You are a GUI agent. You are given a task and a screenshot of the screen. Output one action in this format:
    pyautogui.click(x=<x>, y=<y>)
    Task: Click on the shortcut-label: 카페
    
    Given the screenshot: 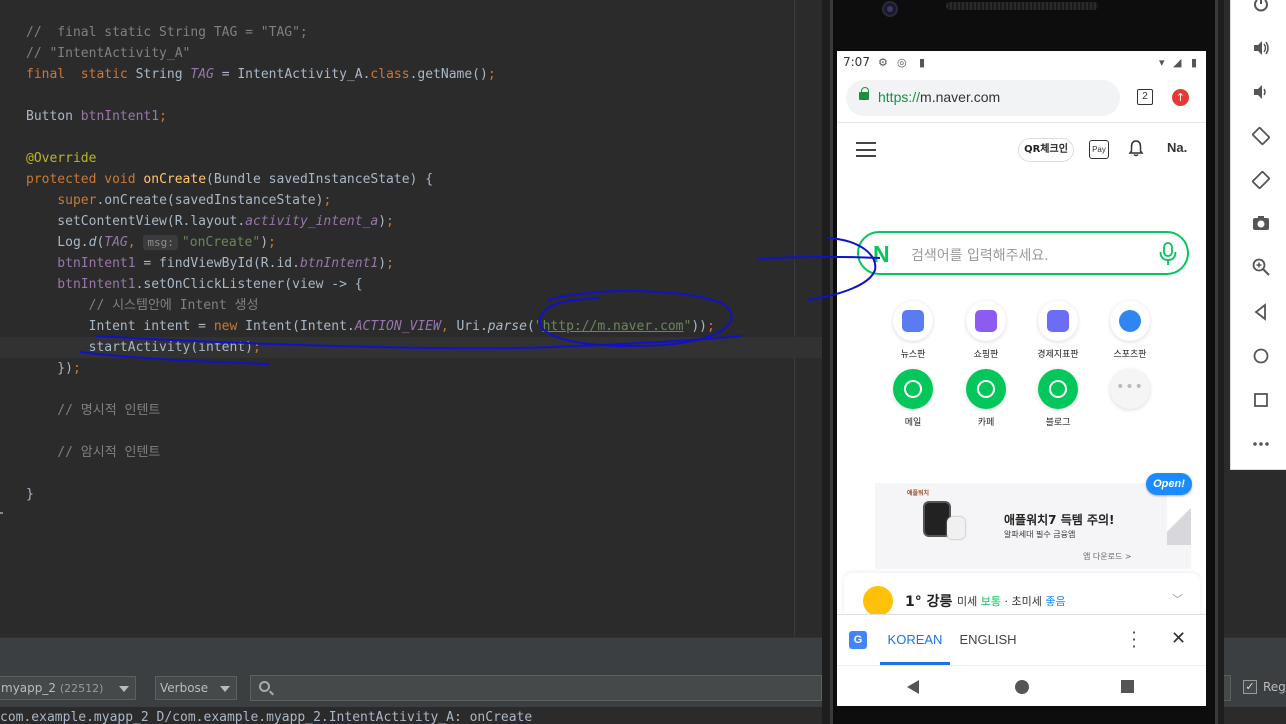 What is the action you would take?
    pyautogui.click(x=986, y=423)
    